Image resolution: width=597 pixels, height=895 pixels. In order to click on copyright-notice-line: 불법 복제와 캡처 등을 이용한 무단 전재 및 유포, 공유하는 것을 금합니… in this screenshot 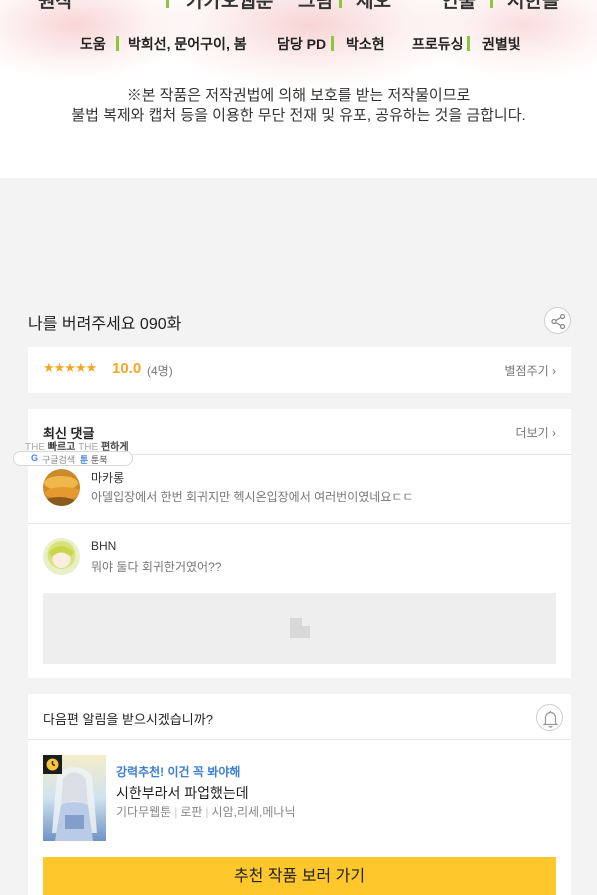, I will do `click(298, 115)`.